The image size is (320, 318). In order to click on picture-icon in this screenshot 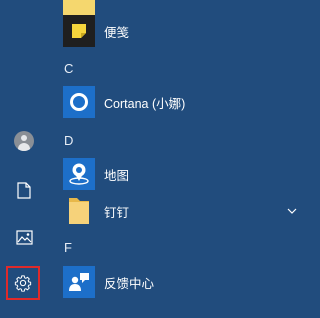, I will do `click(24, 237)`.